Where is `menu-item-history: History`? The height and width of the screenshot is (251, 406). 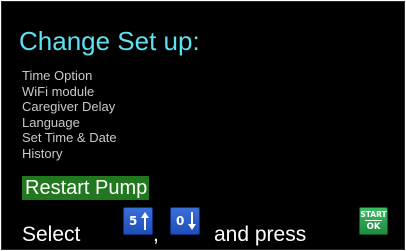
menu-item-history: History is located at coordinates (69, 154).